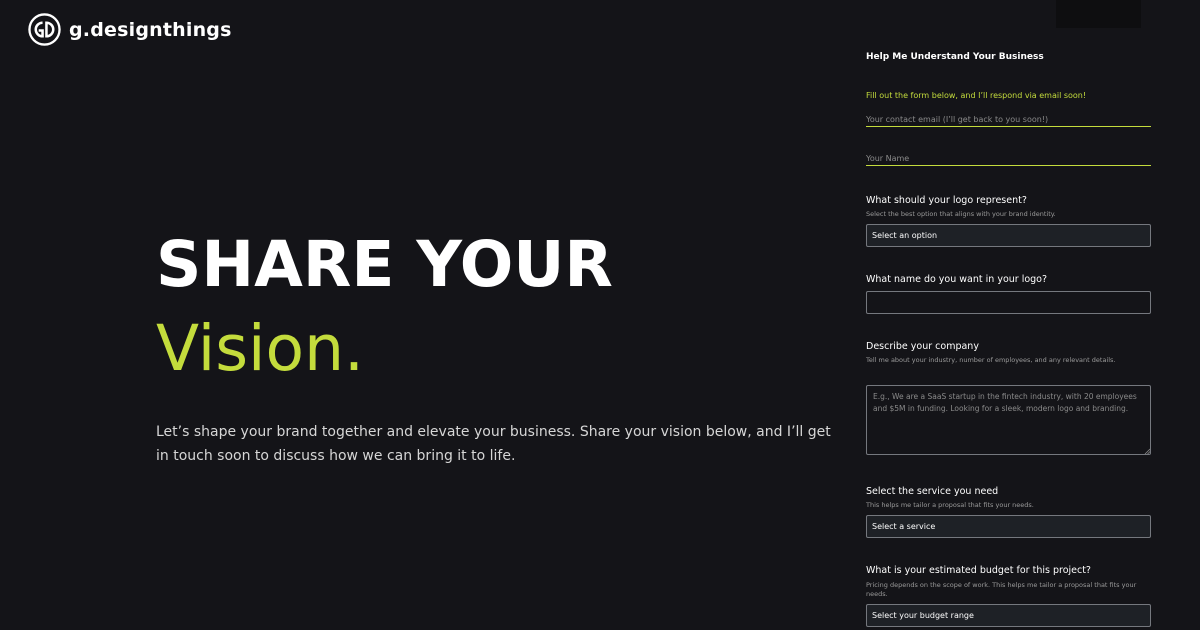  What do you see at coordinates (904, 526) in the screenshot?
I see `service-value: Select a service` at bounding box center [904, 526].